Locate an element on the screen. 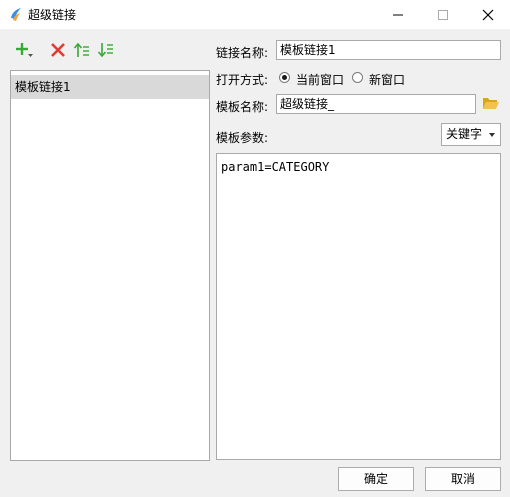  link-name-label: 链接名称: is located at coordinates (242, 53).